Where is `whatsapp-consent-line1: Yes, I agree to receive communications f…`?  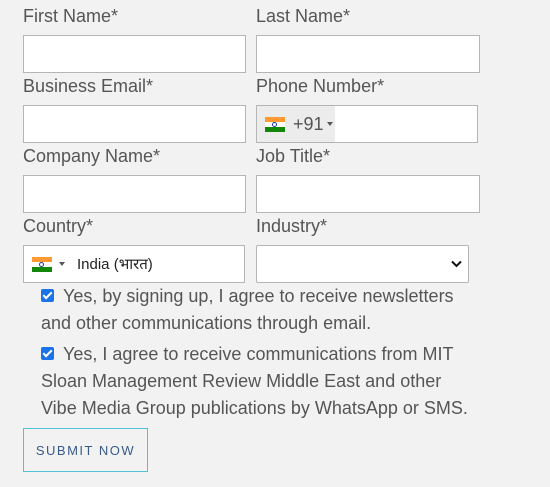
whatsapp-consent-line1: Yes, I agree to receive communications f… is located at coordinates (258, 354).